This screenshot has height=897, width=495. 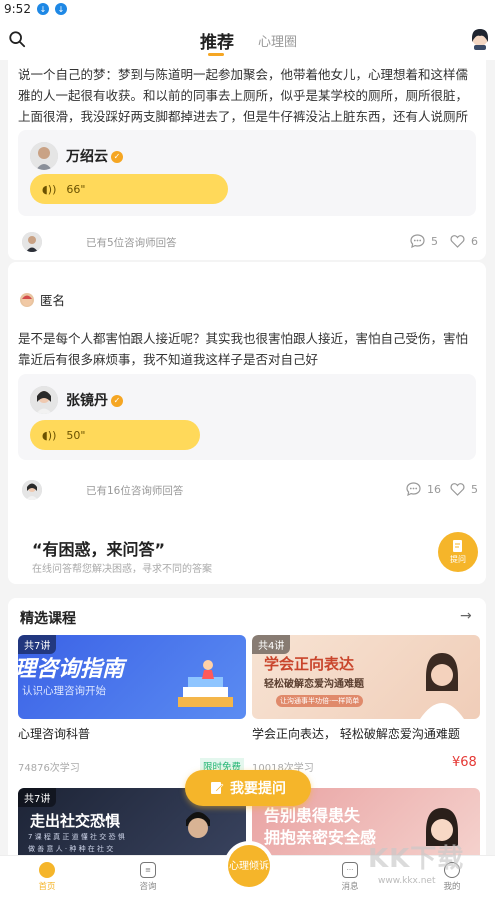 I want to click on answer-meta-row: 已有16位咨询师回答 16 5, so click(x=248, y=490).